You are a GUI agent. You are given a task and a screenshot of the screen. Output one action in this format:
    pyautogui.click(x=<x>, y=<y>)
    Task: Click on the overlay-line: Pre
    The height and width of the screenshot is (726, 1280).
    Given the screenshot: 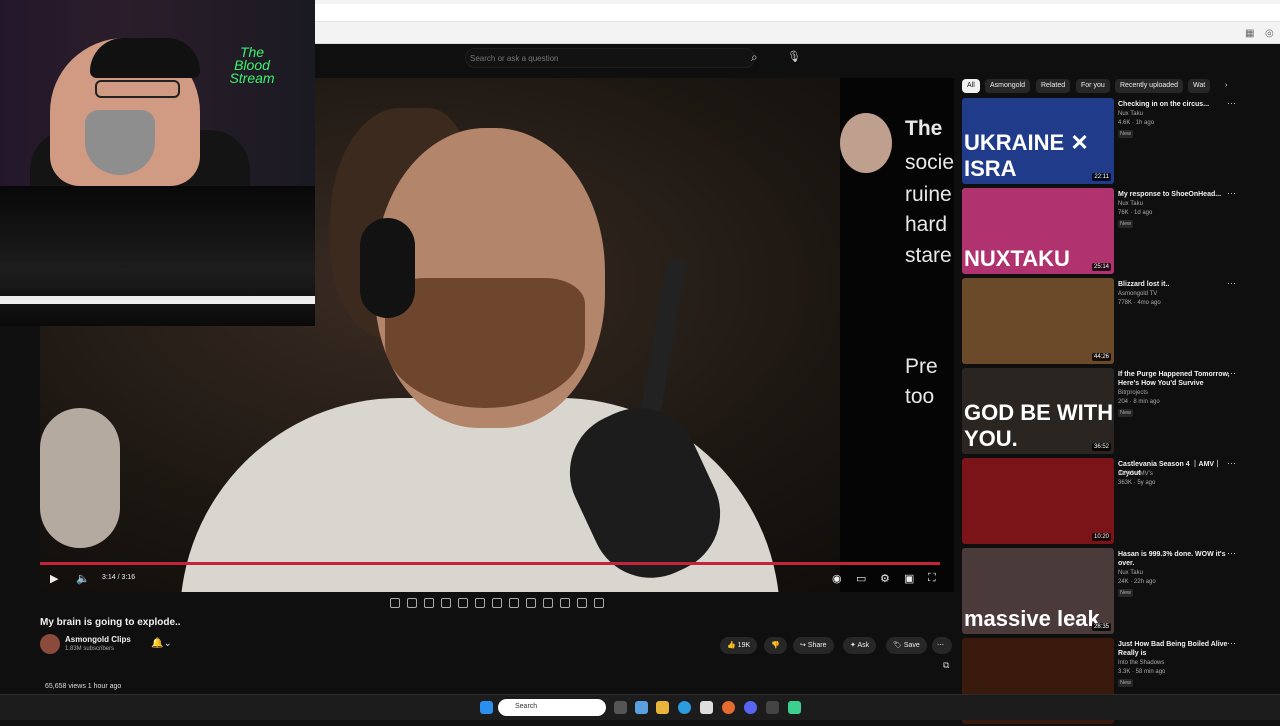 What is the action you would take?
    pyautogui.click(x=921, y=366)
    